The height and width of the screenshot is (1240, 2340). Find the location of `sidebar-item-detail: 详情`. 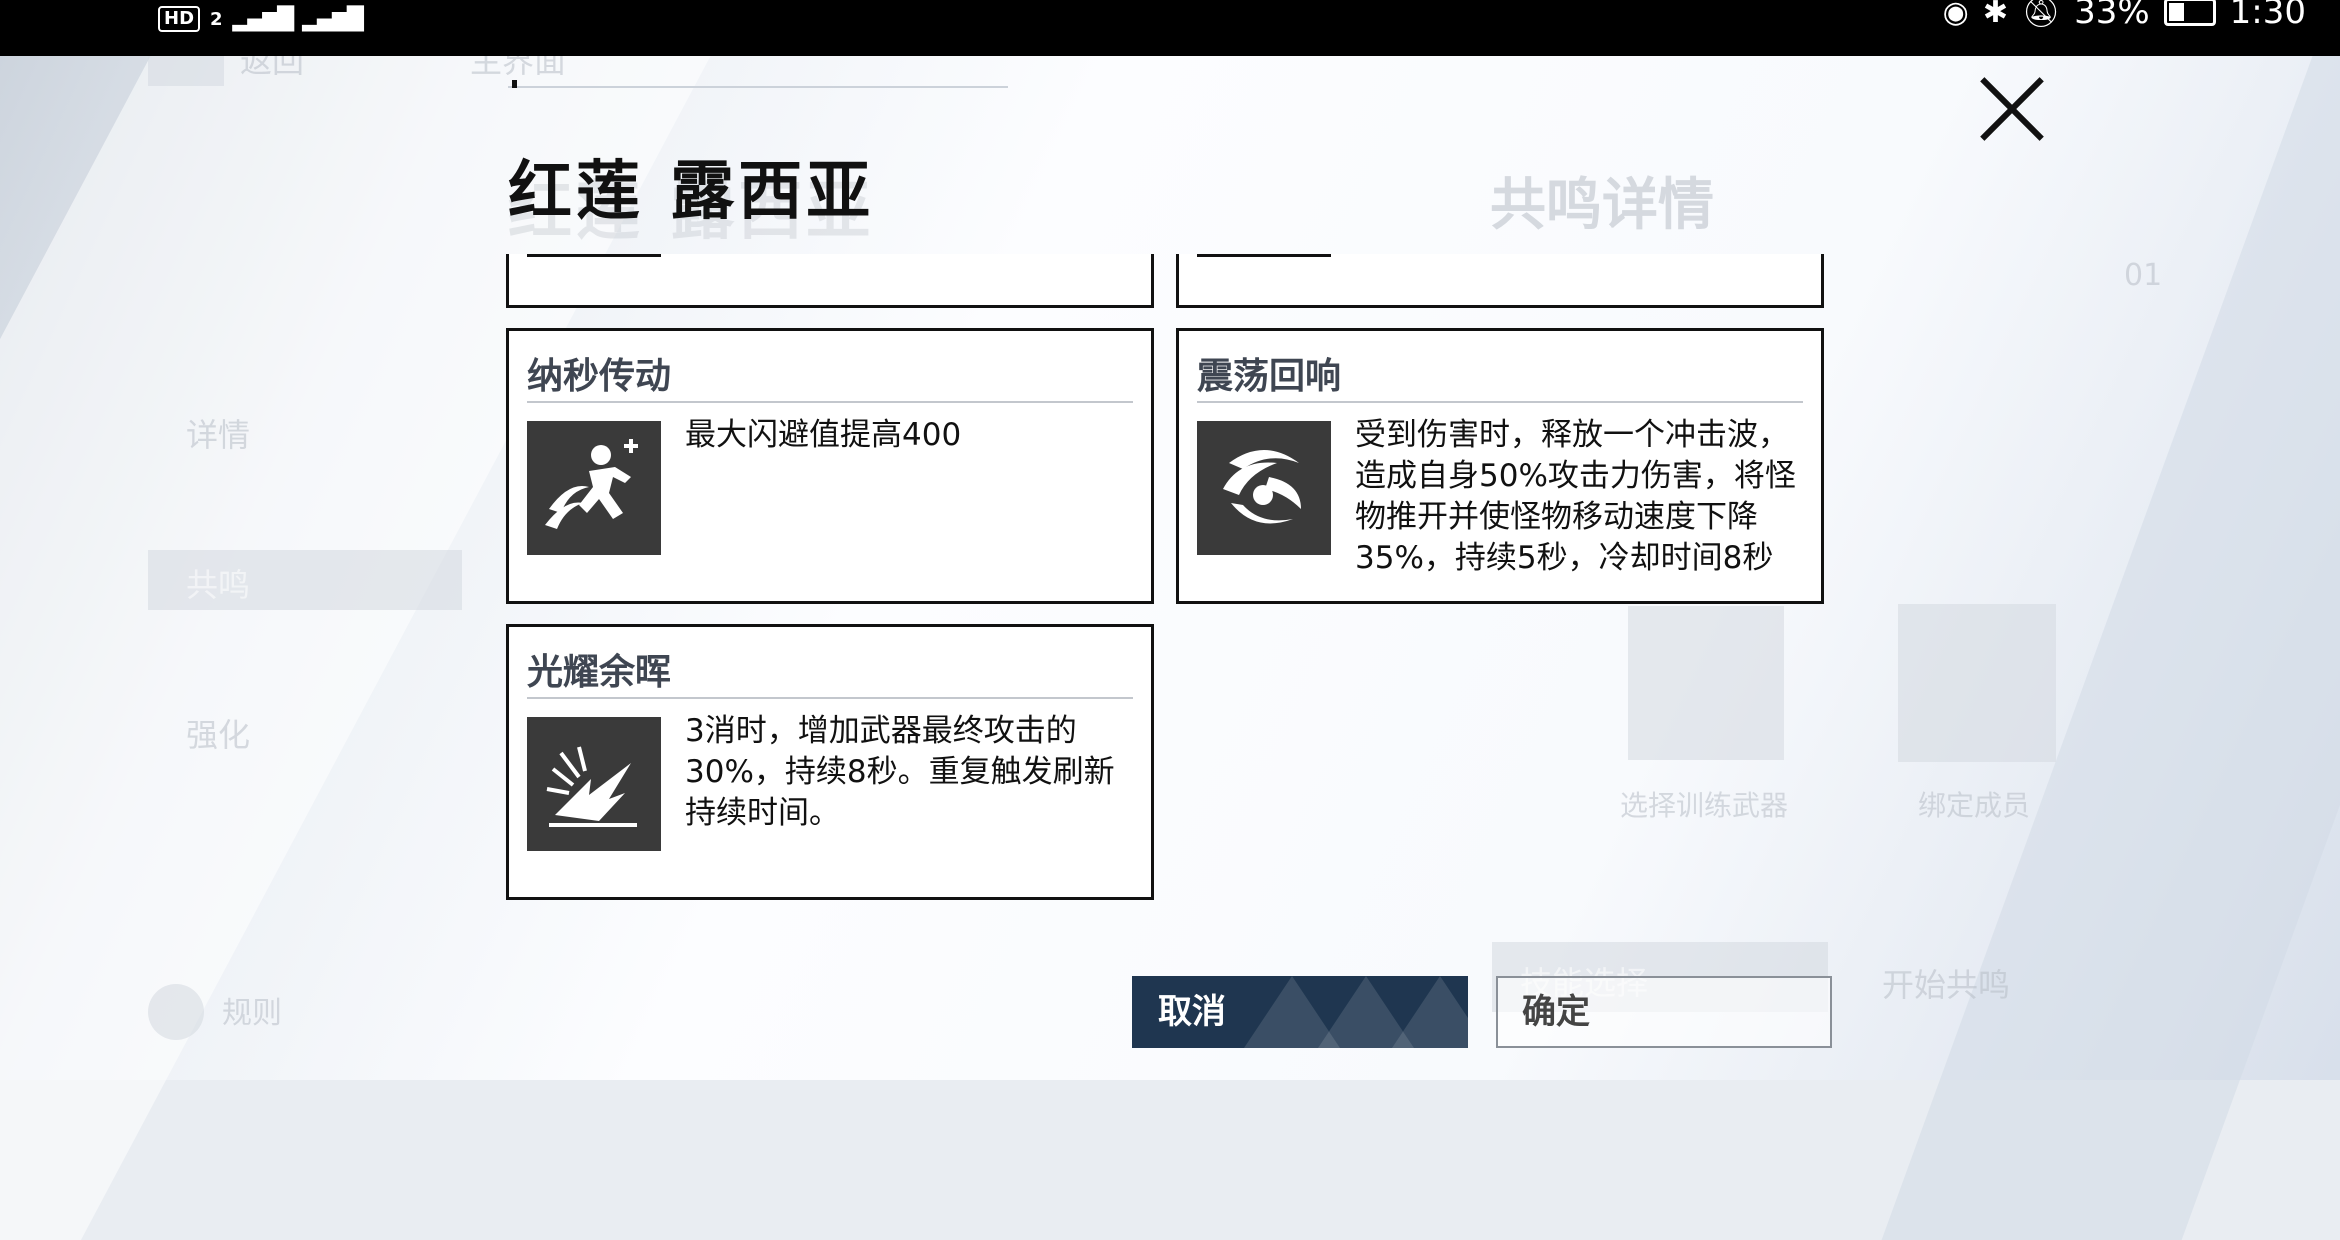

sidebar-item-detail: 详情 is located at coordinates (218, 433).